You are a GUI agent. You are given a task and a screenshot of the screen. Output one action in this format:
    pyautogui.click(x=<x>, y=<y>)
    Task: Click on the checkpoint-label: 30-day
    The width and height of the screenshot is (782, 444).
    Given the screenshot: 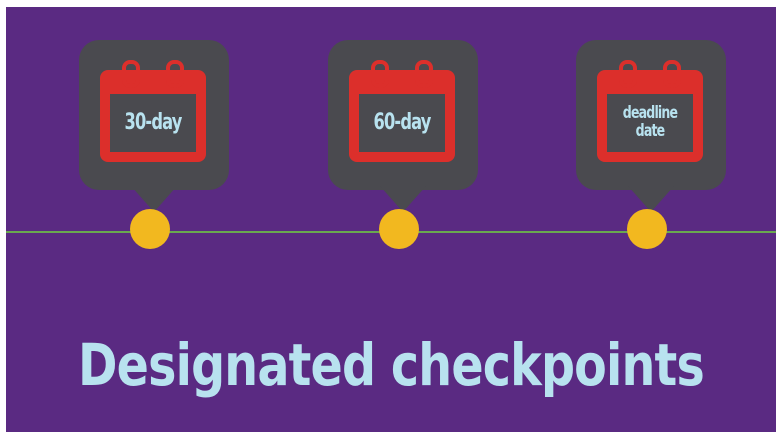 What is the action you would take?
    pyautogui.click(x=153, y=122)
    